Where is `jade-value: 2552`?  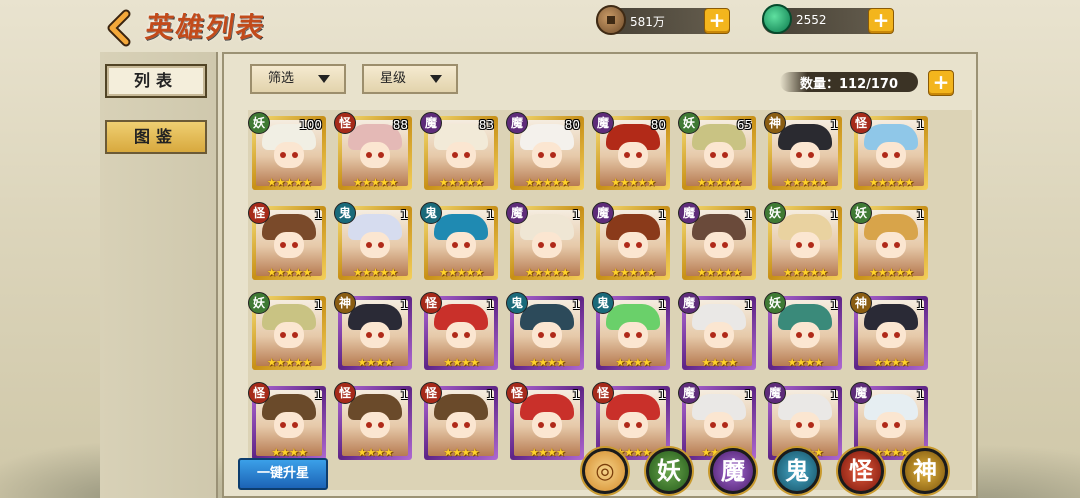
jade-value: 2552 is located at coordinates (811, 20).